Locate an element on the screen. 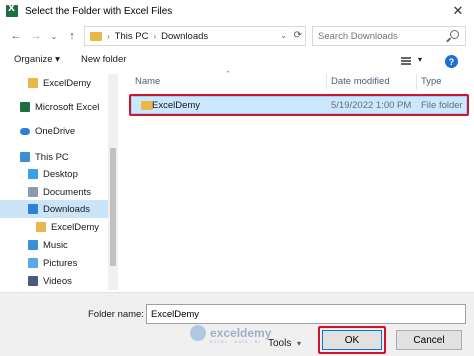 The height and width of the screenshot is (356, 474). sidebar-item-label: Desktop is located at coordinates (60, 174).